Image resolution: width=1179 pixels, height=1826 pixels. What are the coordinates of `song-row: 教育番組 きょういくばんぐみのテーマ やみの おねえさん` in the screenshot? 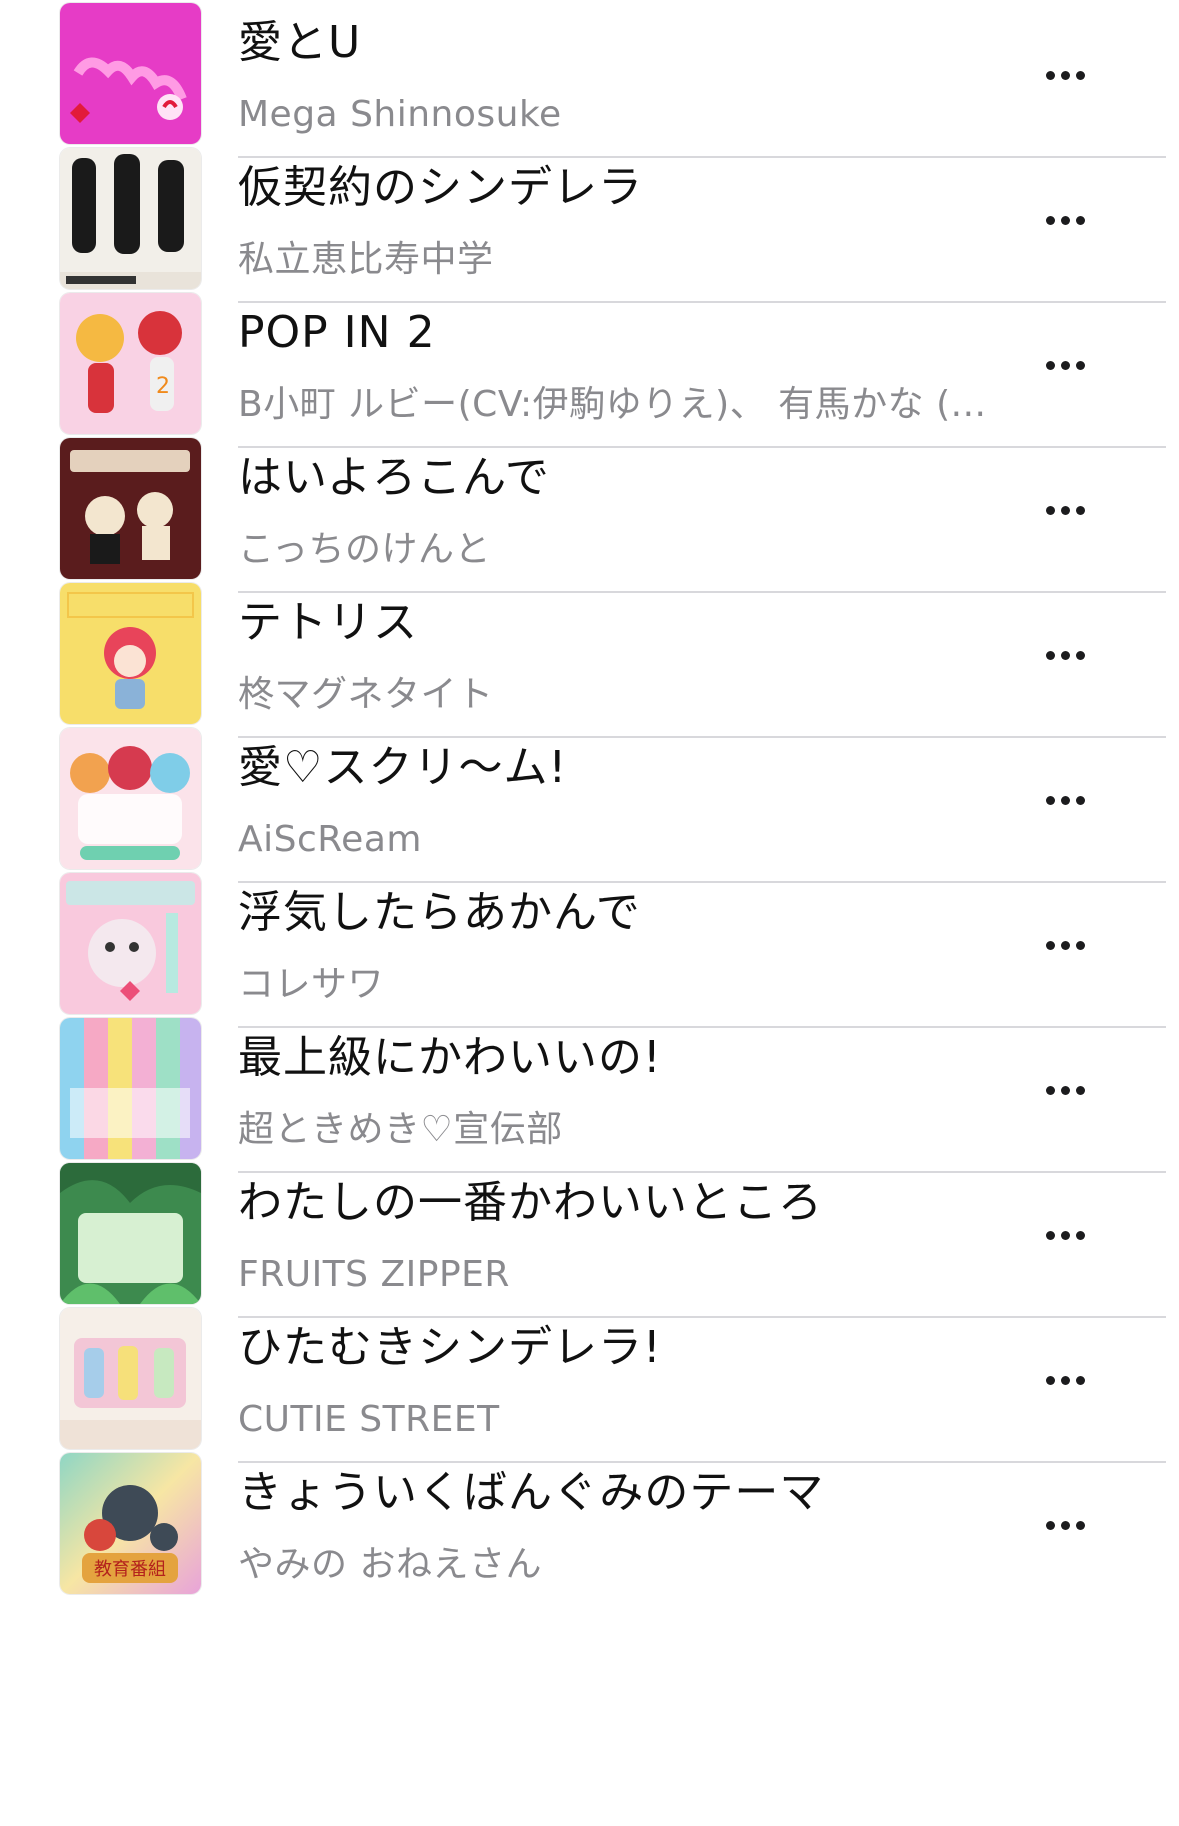 It's located at (589, 1534).